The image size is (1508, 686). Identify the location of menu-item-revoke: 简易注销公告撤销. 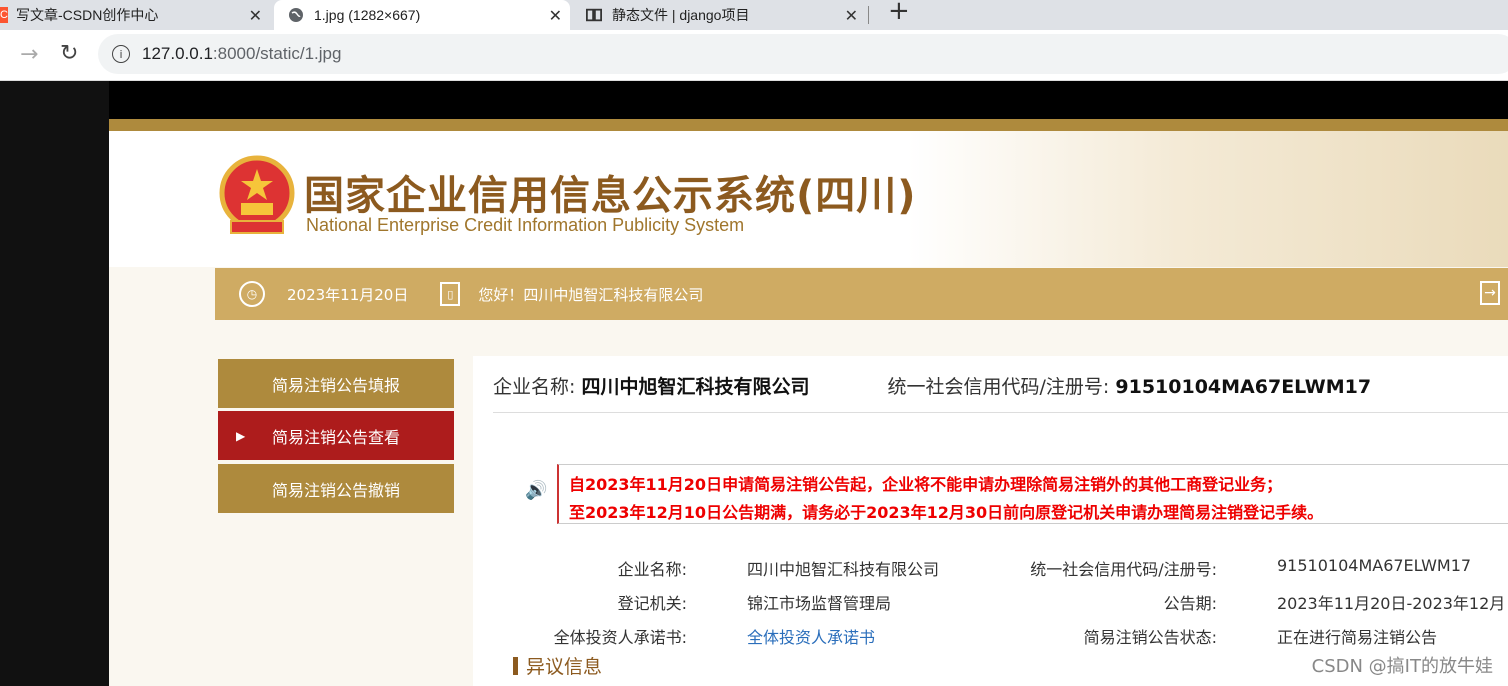
(336, 488).